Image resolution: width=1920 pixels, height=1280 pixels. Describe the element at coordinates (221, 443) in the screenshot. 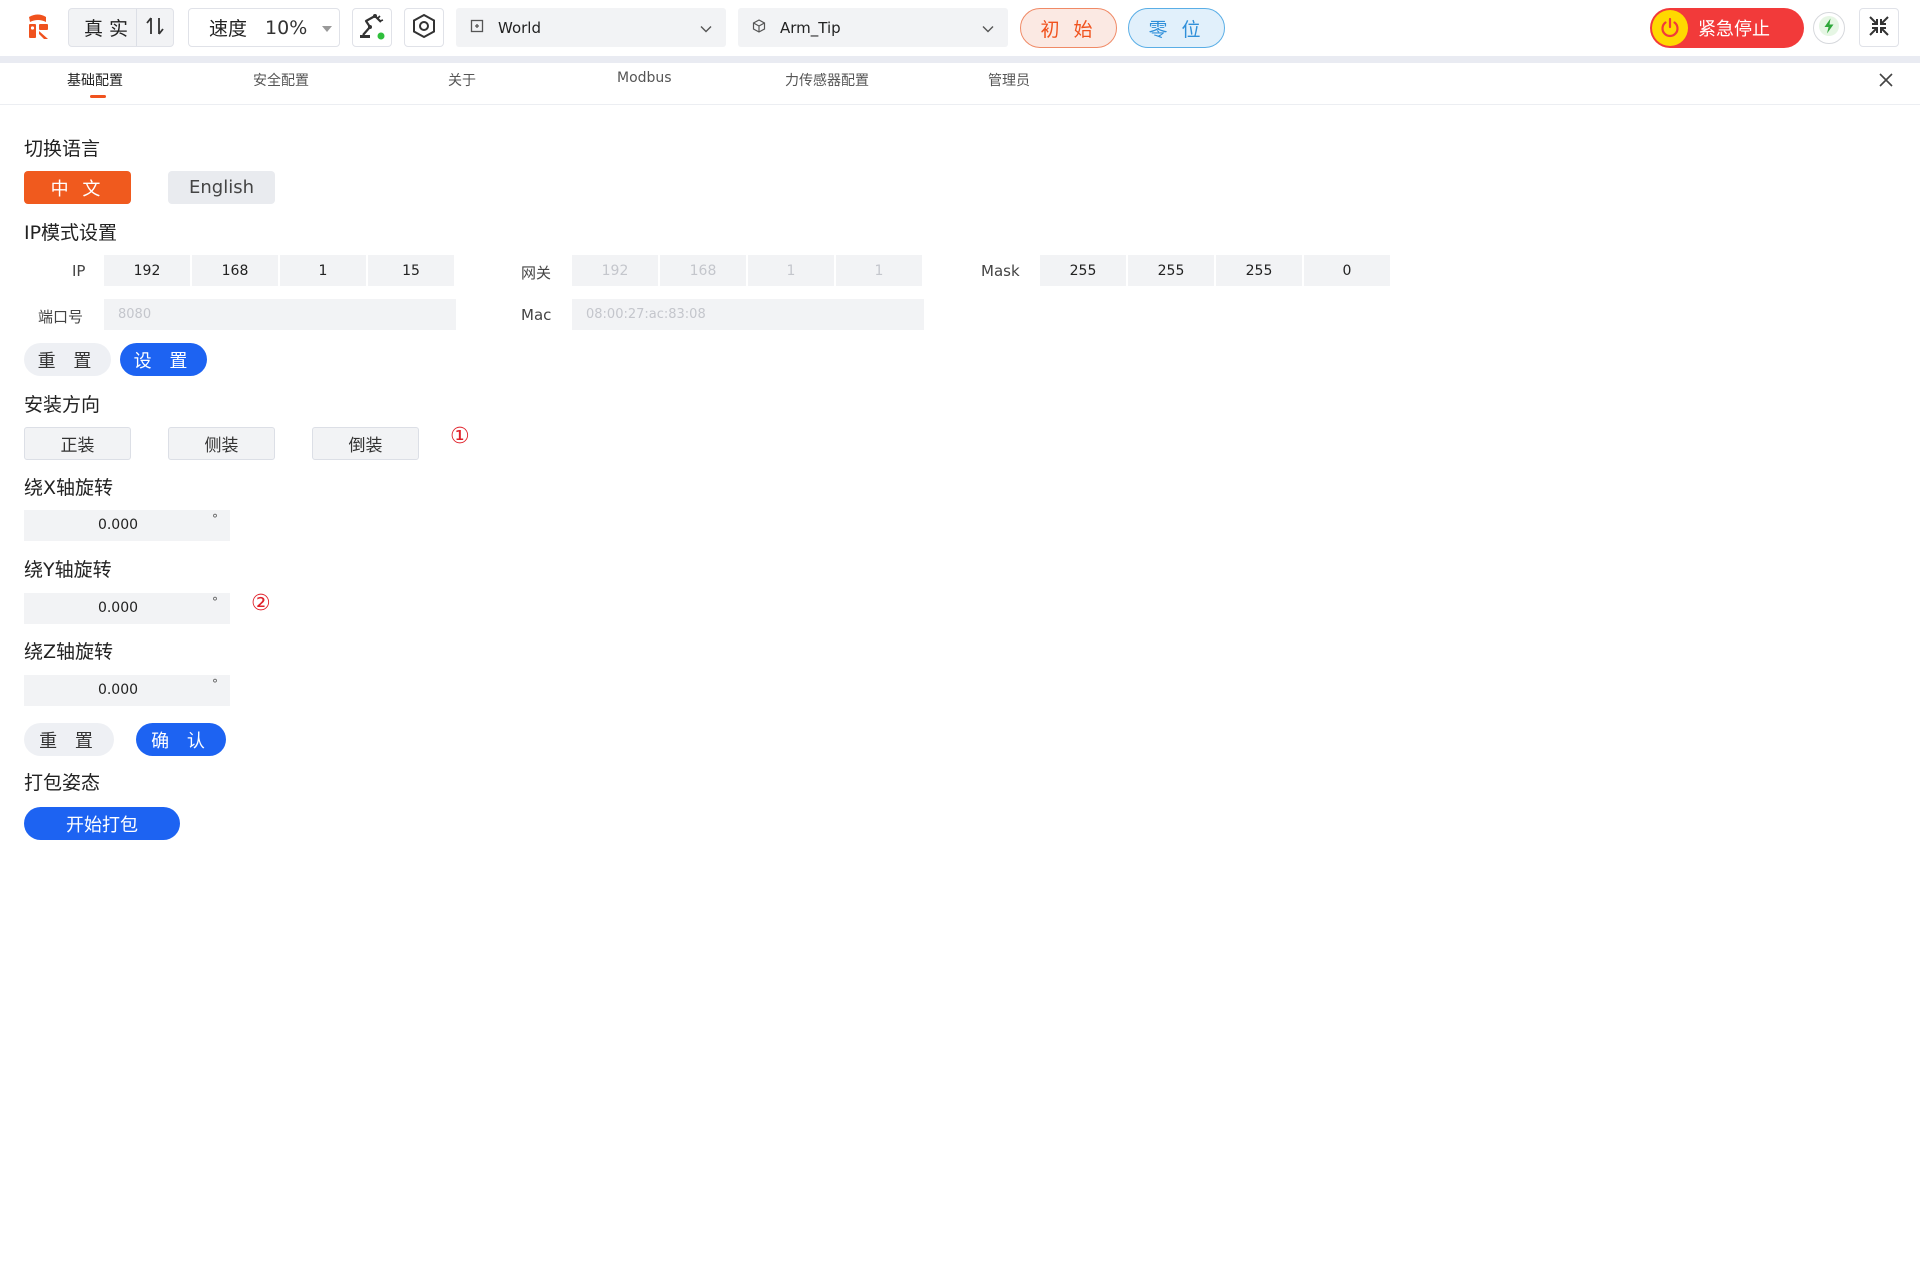

I see `mount-side-button: 侧装` at that location.